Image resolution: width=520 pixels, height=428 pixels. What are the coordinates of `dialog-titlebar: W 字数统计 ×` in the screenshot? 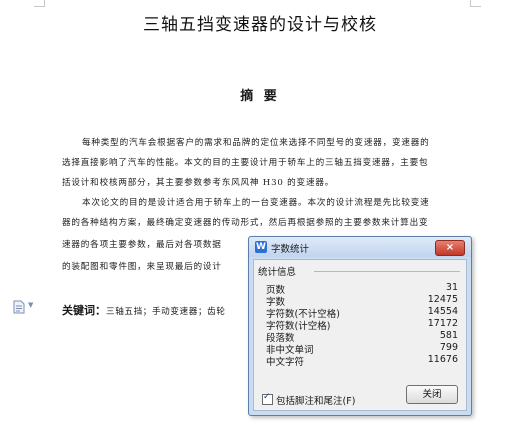 It's located at (360, 247).